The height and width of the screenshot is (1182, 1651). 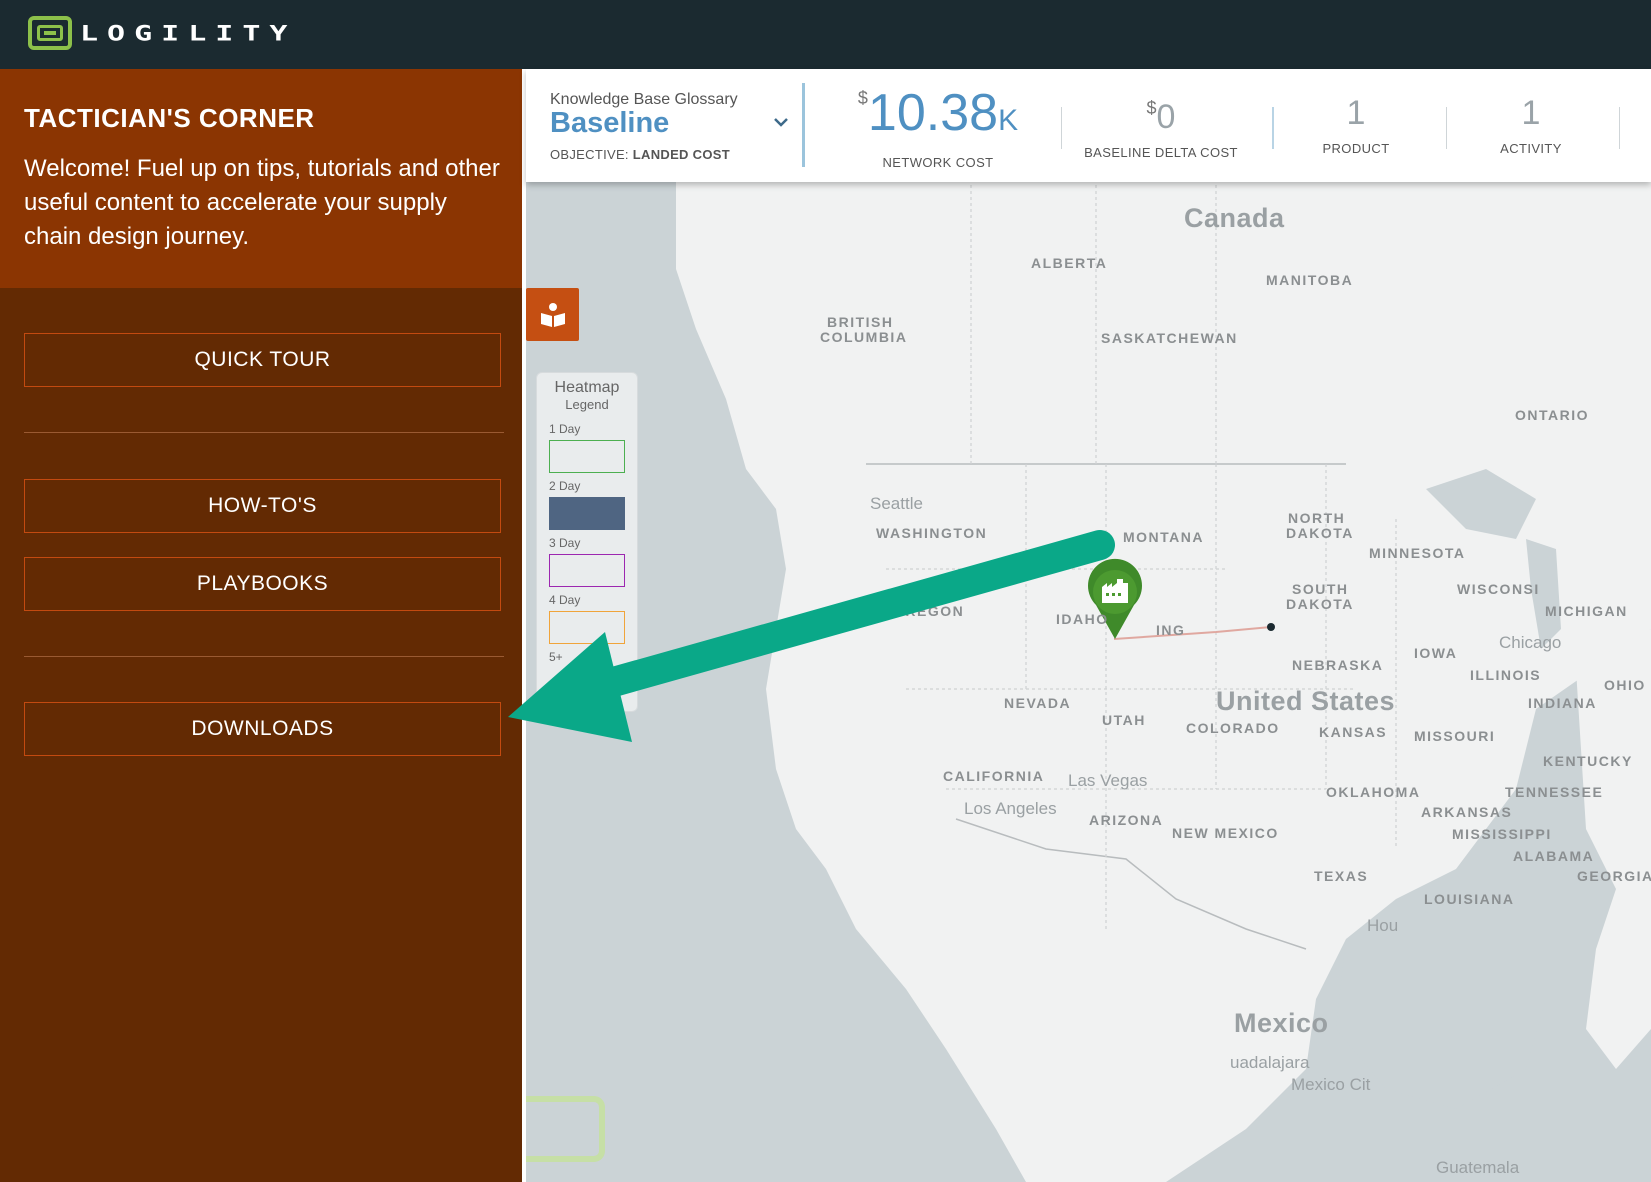 What do you see at coordinates (1586, 611) in the screenshot?
I see `label-michigan: MICHIGAN` at bounding box center [1586, 611].